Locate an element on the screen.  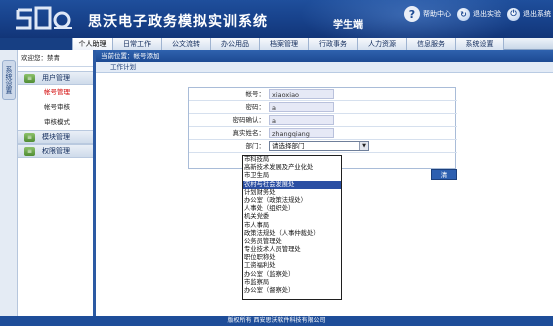
dropdown-option: 市人事局 is located at coordinates (292, 226).